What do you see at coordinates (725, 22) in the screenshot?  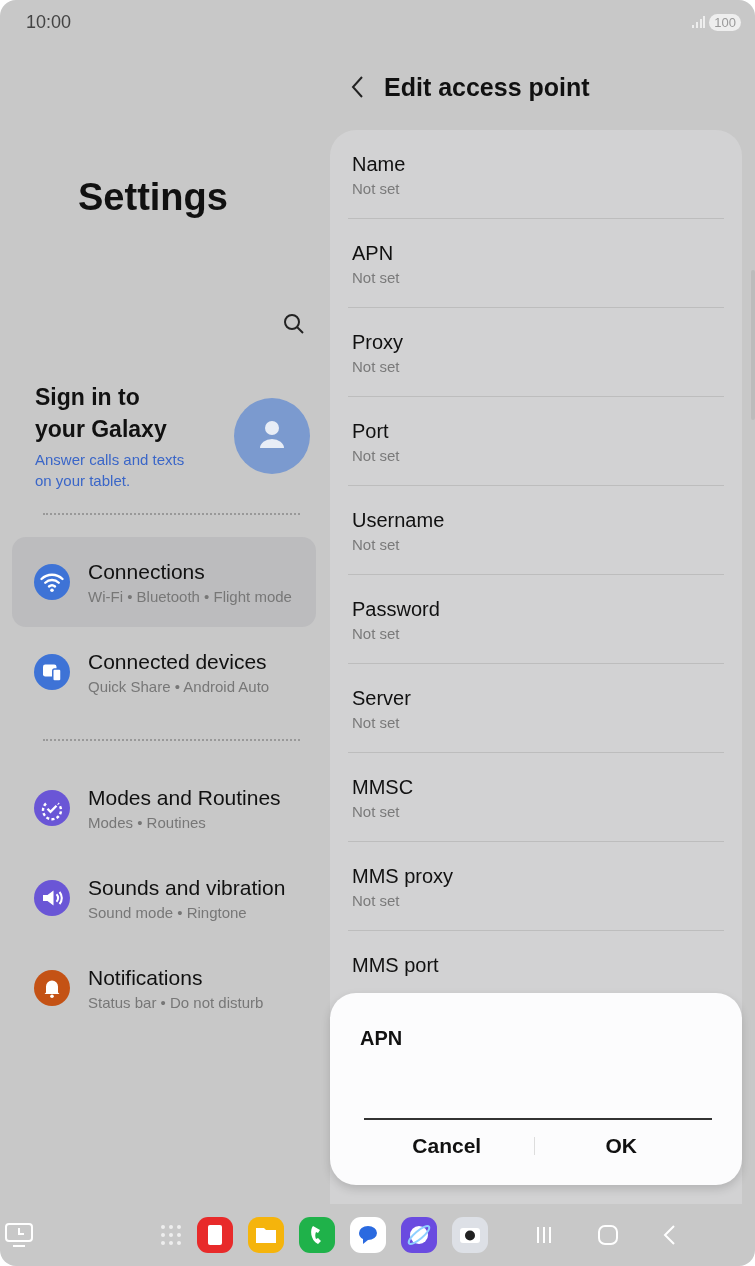 I see `battery-level: 100` at bounding box center [725, 22].